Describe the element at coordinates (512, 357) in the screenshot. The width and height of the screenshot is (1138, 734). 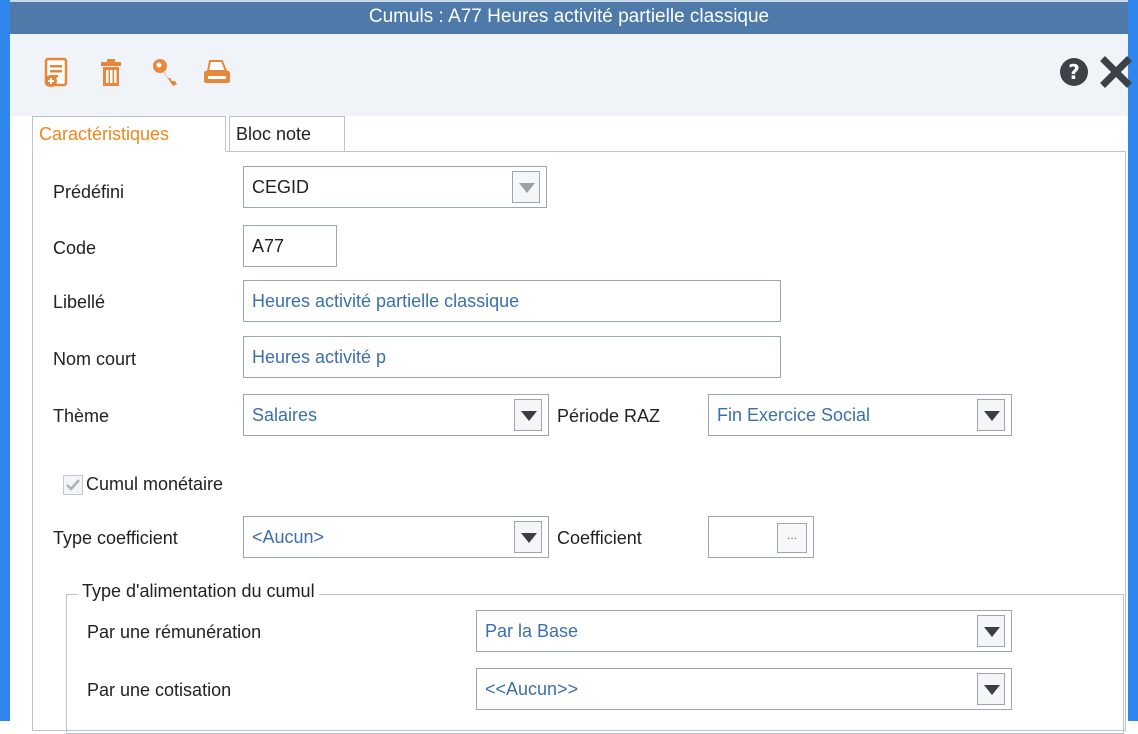
I see `nom-court-field: Heures activité p` at that location.